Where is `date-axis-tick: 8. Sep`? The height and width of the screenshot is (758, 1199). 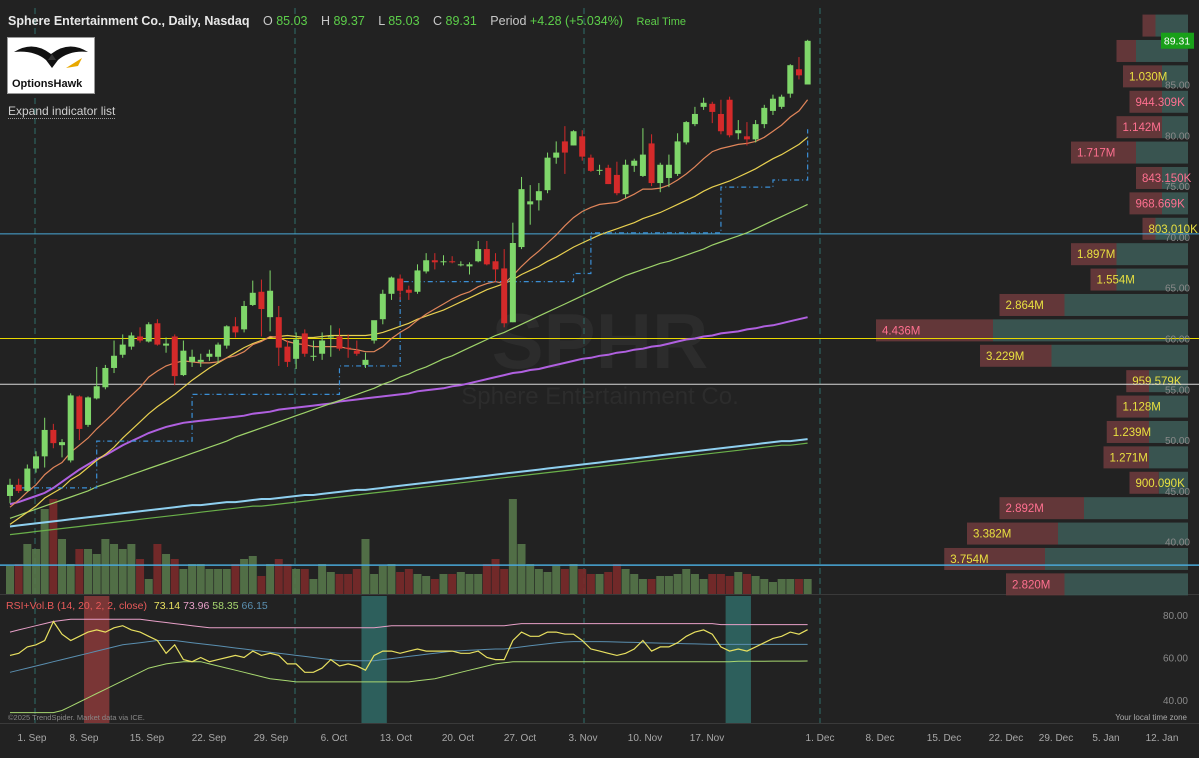 date-axis-tick: 8. Sep is located at coordinates (84, 738).